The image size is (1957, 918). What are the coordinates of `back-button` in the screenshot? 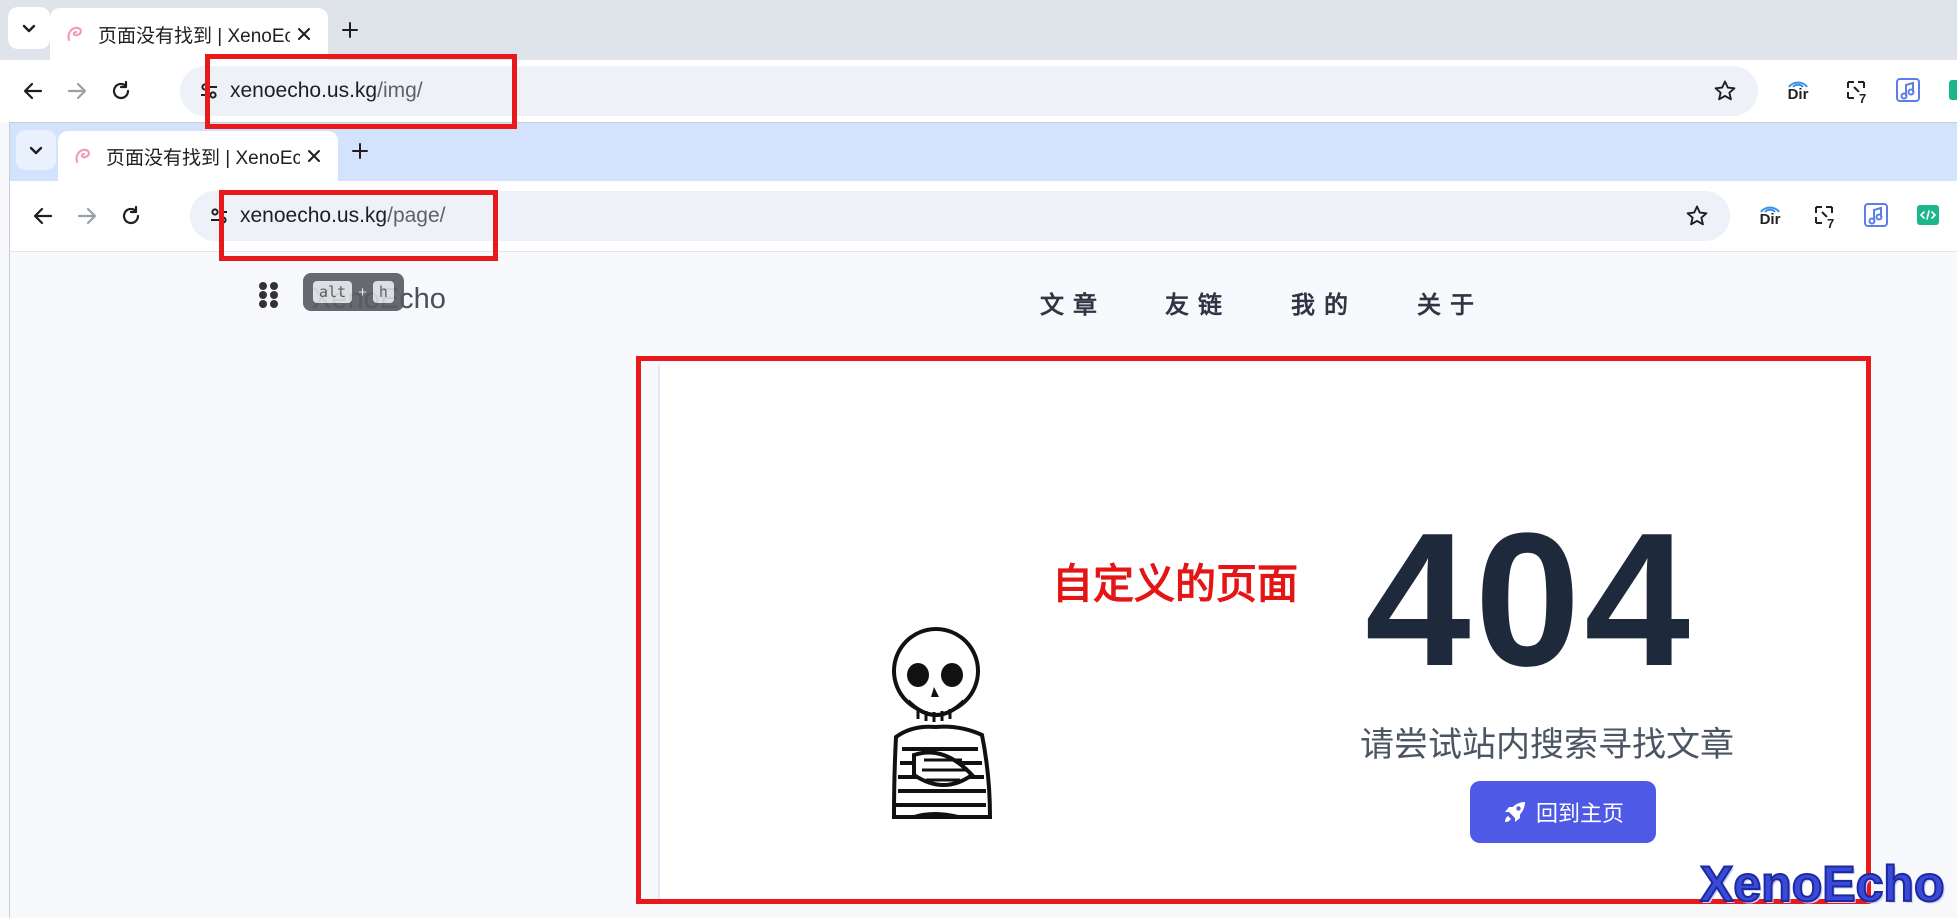 It's located at (33, 91).